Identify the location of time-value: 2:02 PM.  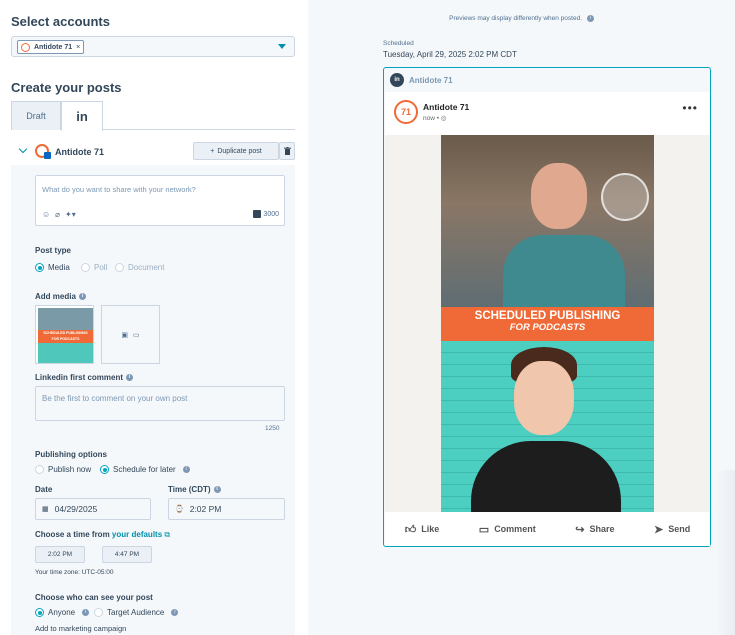
(205, 509).